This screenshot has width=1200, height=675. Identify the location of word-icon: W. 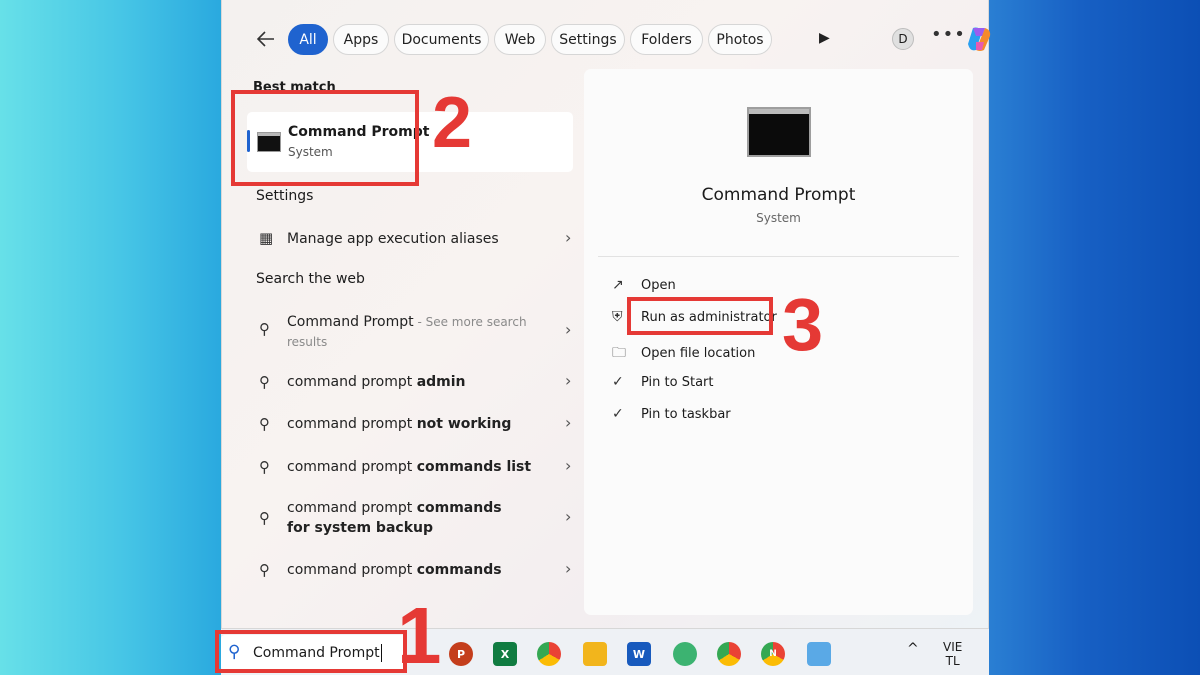
(639, 654).